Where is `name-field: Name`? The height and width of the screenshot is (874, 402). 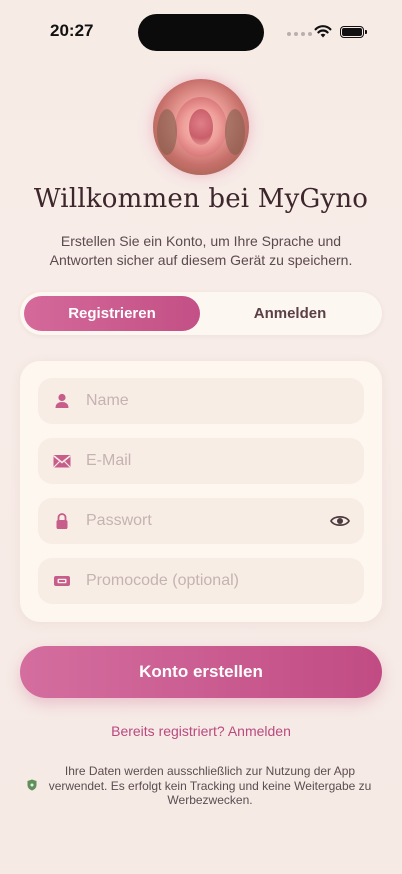 name-field: Name is located at coordinates (201, 401).